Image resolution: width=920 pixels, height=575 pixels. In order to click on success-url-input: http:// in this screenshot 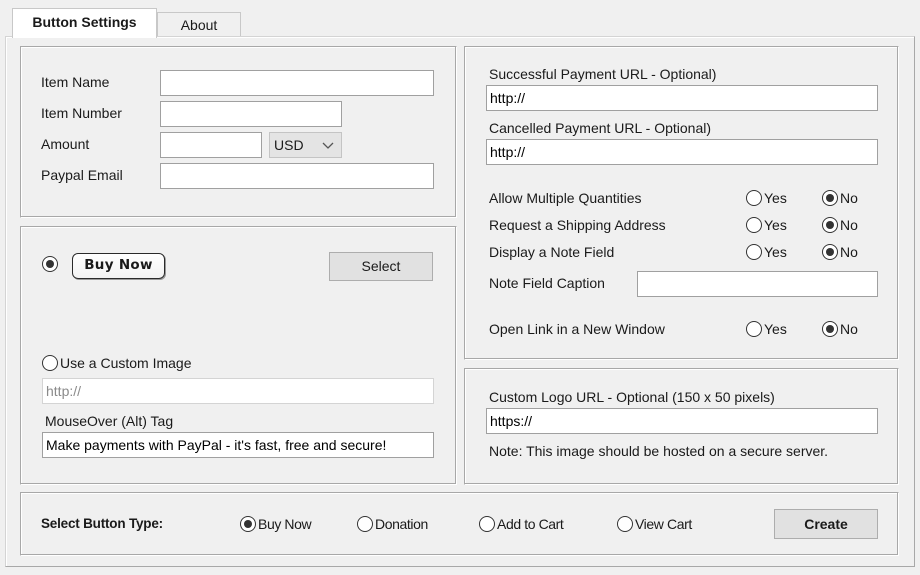, I will do `click(682, 98)`.